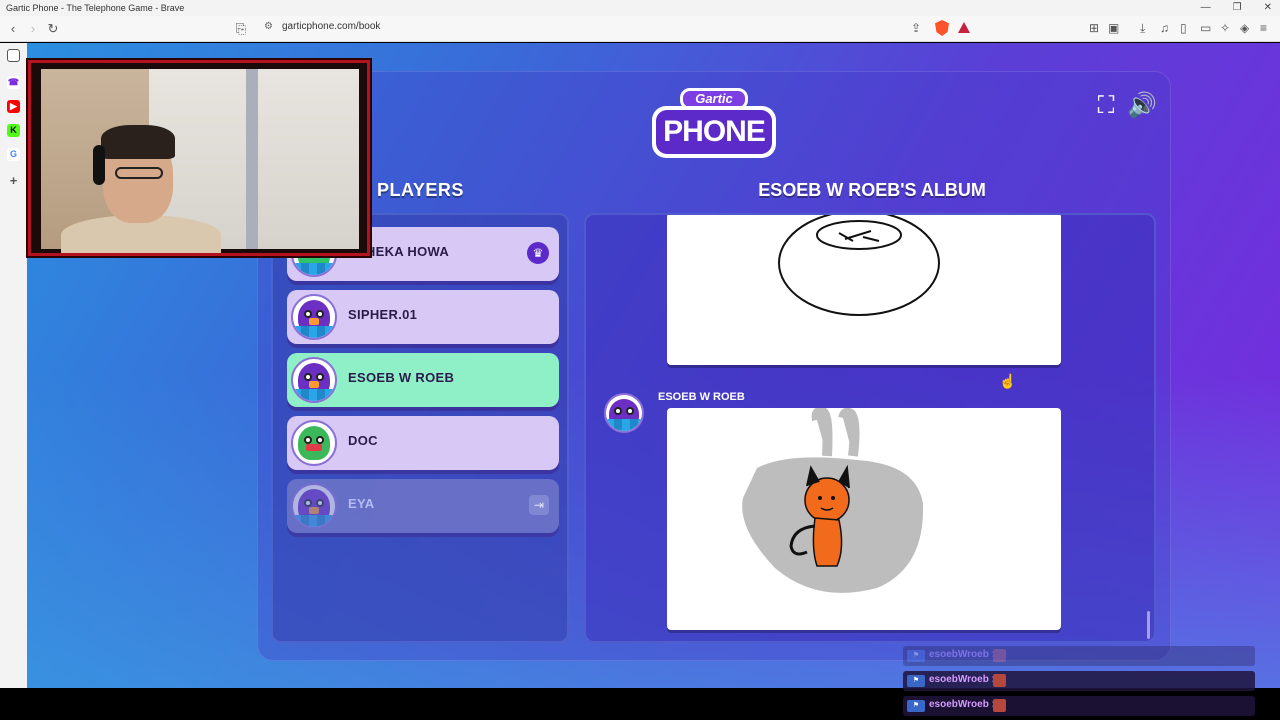  What do you see at coordinates (916, 28) in the screenshot?
I see `share-icon: ⇪` at bounding box center [916, 28].